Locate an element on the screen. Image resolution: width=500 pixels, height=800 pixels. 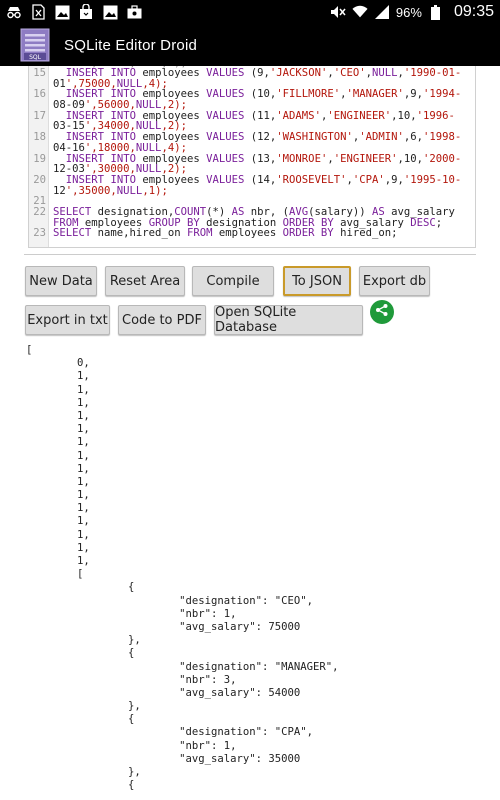
wifi-icon is located at coordinates (360, 12).